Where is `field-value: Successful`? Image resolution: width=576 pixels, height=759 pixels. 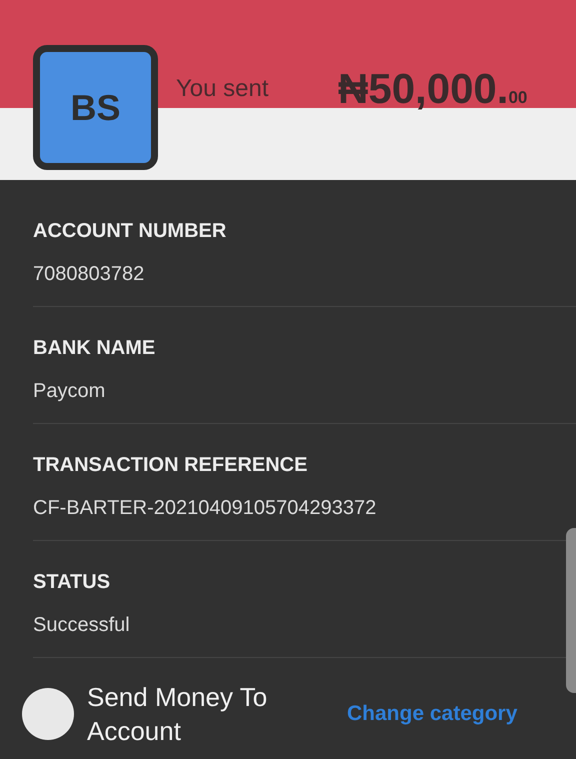
field-value: Successful is located at coordinates (82, 625).